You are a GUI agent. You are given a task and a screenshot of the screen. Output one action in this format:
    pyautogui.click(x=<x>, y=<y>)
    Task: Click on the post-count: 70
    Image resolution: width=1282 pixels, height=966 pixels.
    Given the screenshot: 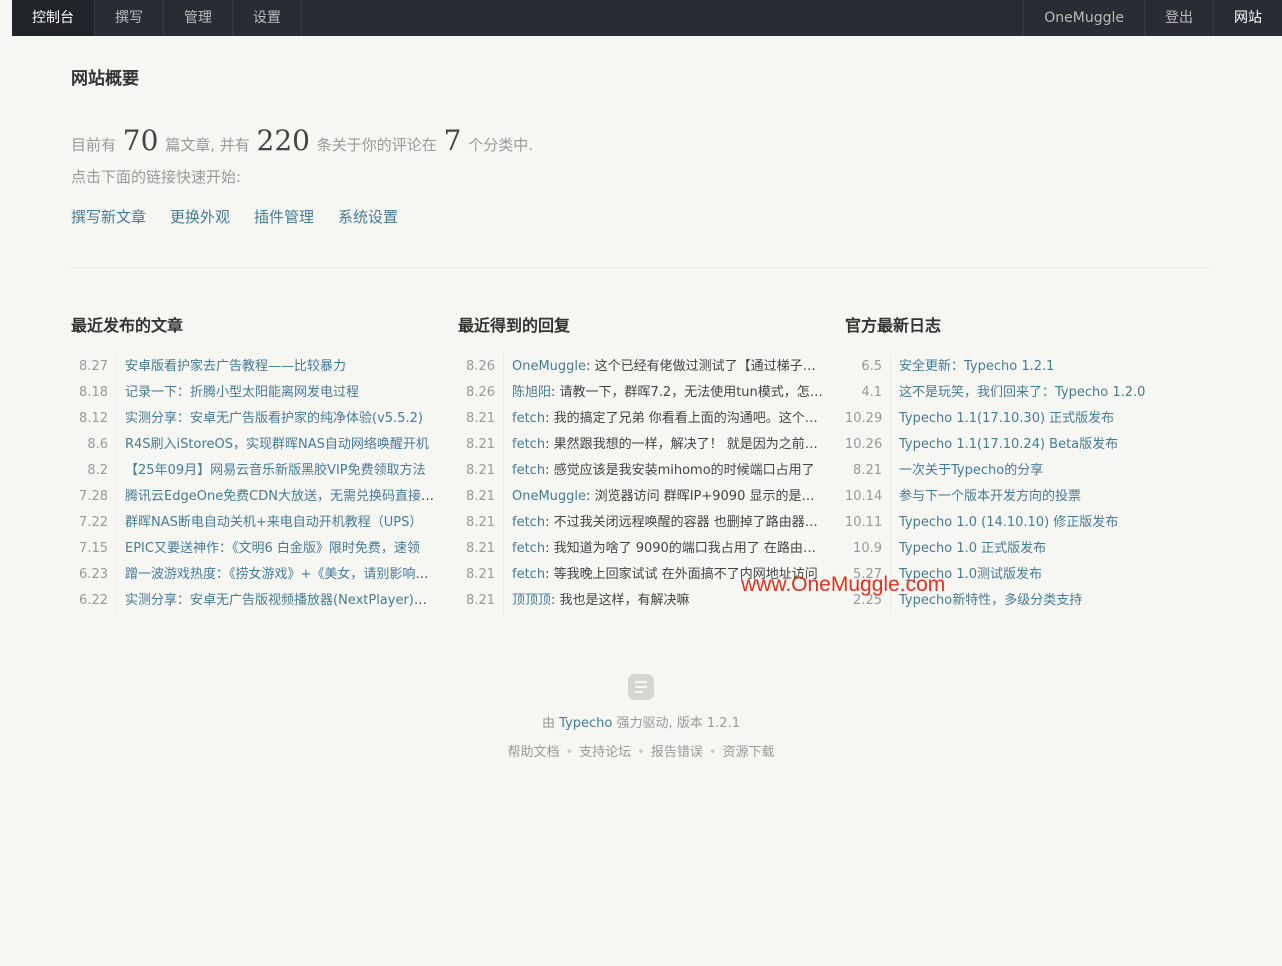 What is the action you would take?
    pyautogui.click(x=140, y=140)
    